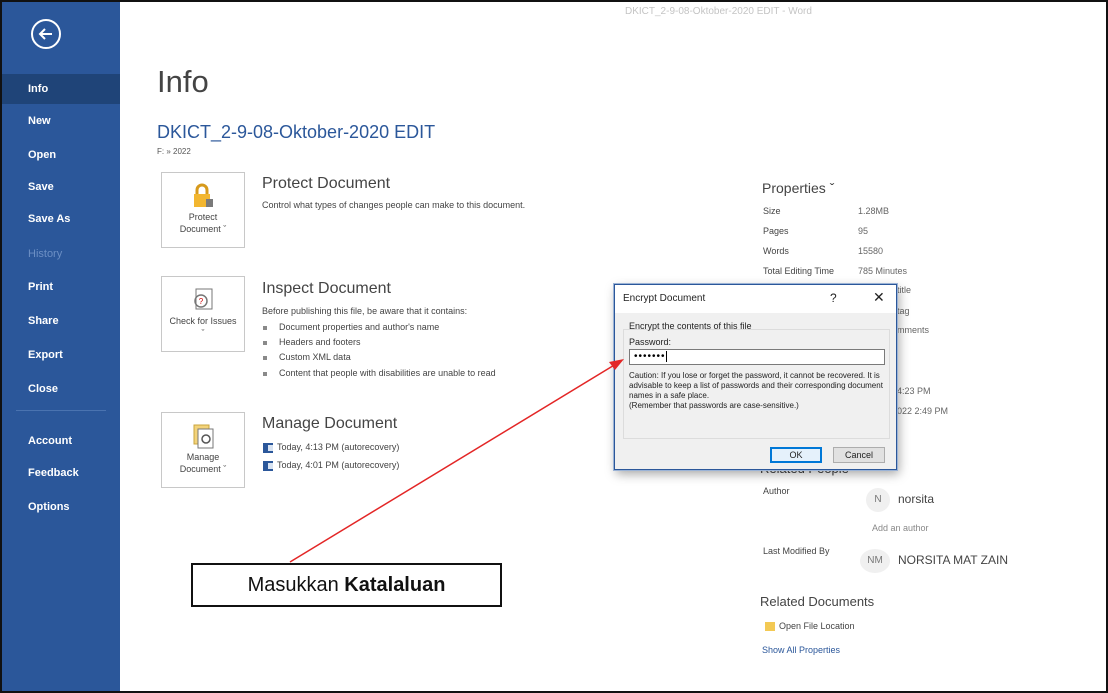  Describe the element at coordinates (456, 461) in the screenshot. I see `annotation-arrow` at that location.